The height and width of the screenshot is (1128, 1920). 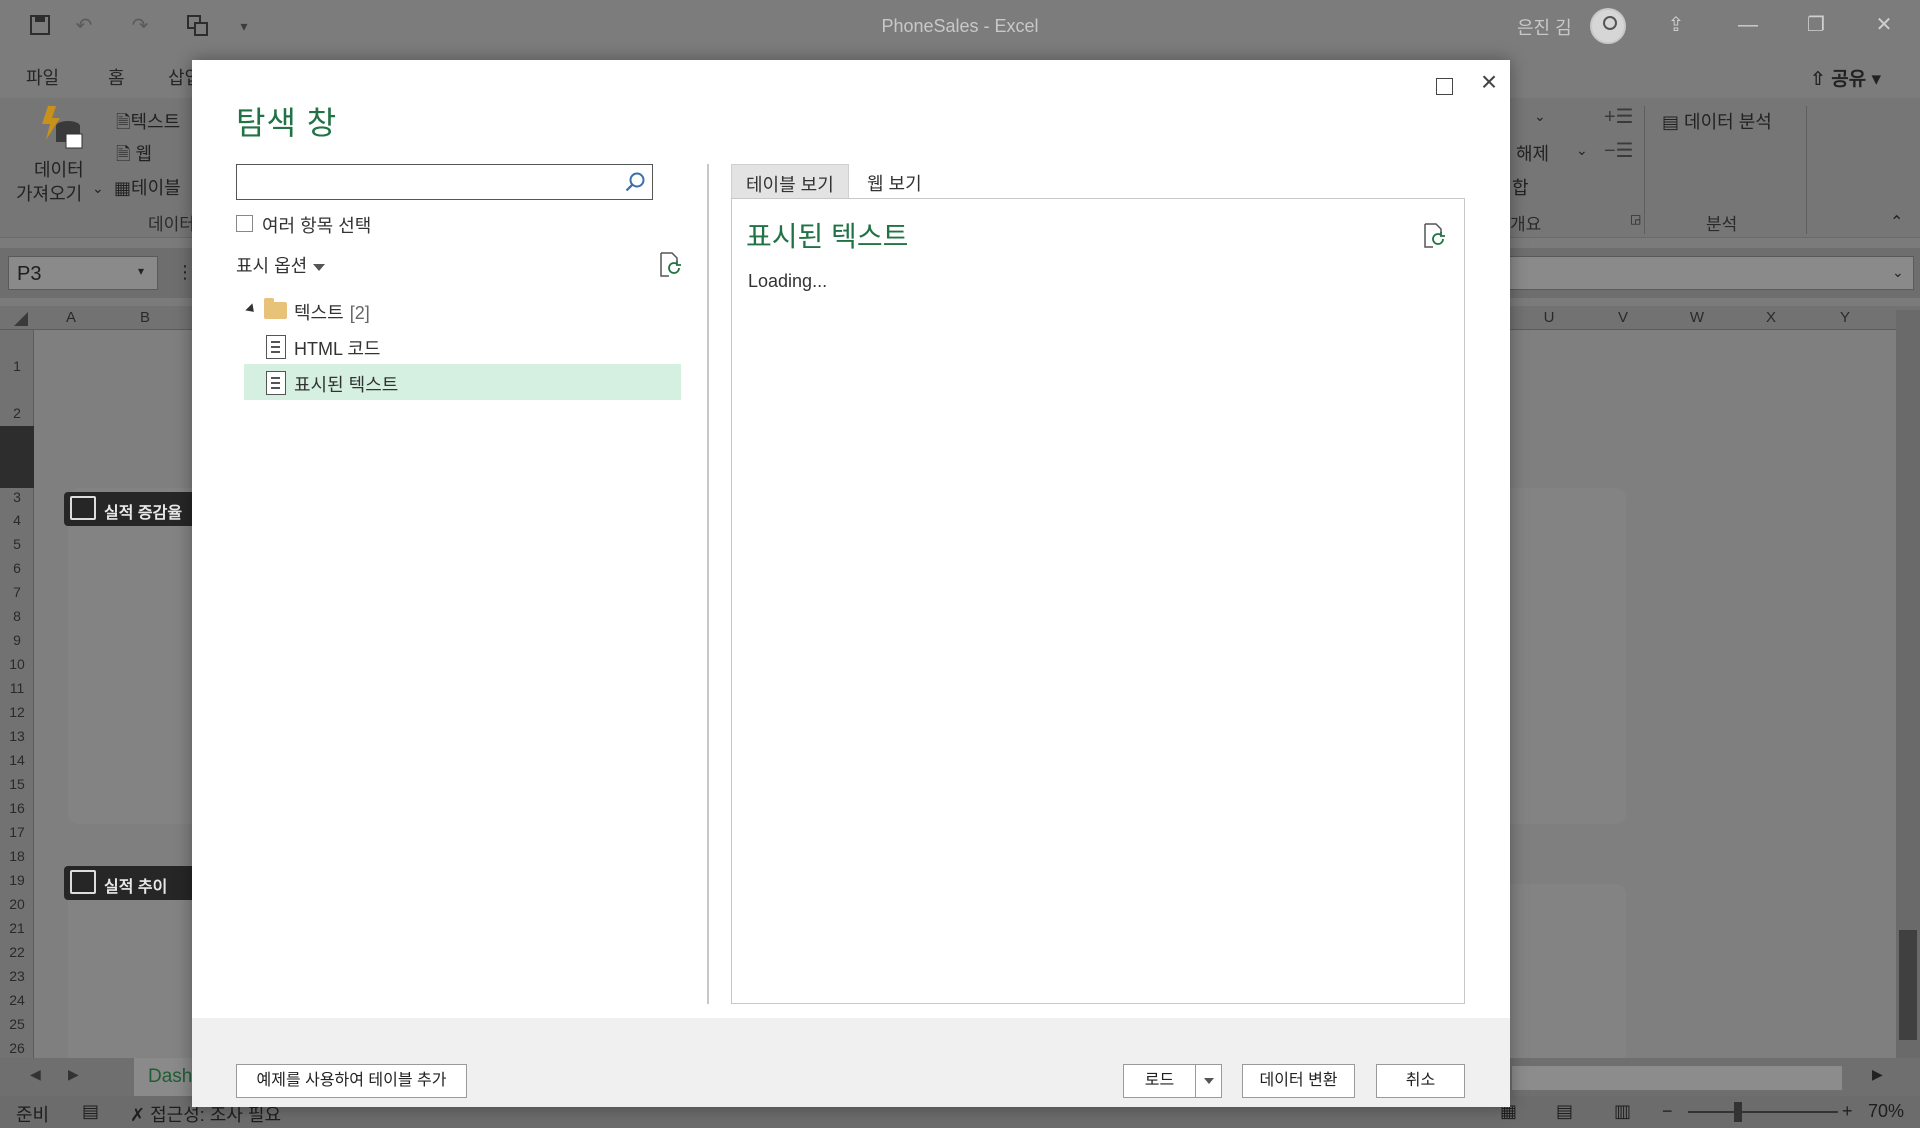 I want to click on name-box-dropdown-icon: ▾, so click(x=141, y=271).